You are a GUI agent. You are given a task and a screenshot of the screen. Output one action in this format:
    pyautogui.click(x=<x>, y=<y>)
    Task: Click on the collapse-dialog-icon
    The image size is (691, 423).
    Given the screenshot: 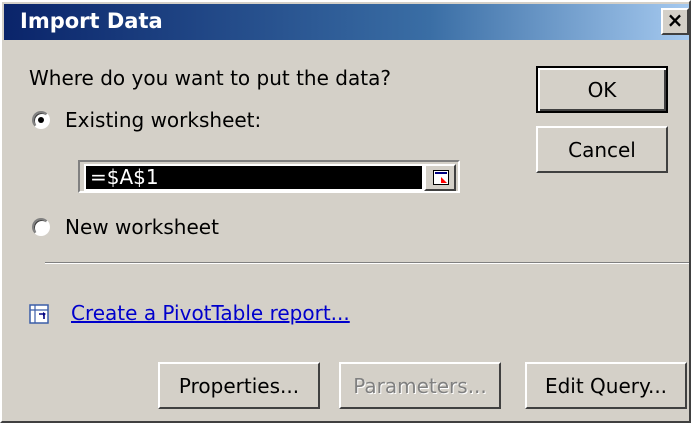 What is the action you would take?
    pyautogui.click(x=441, y=177)
    